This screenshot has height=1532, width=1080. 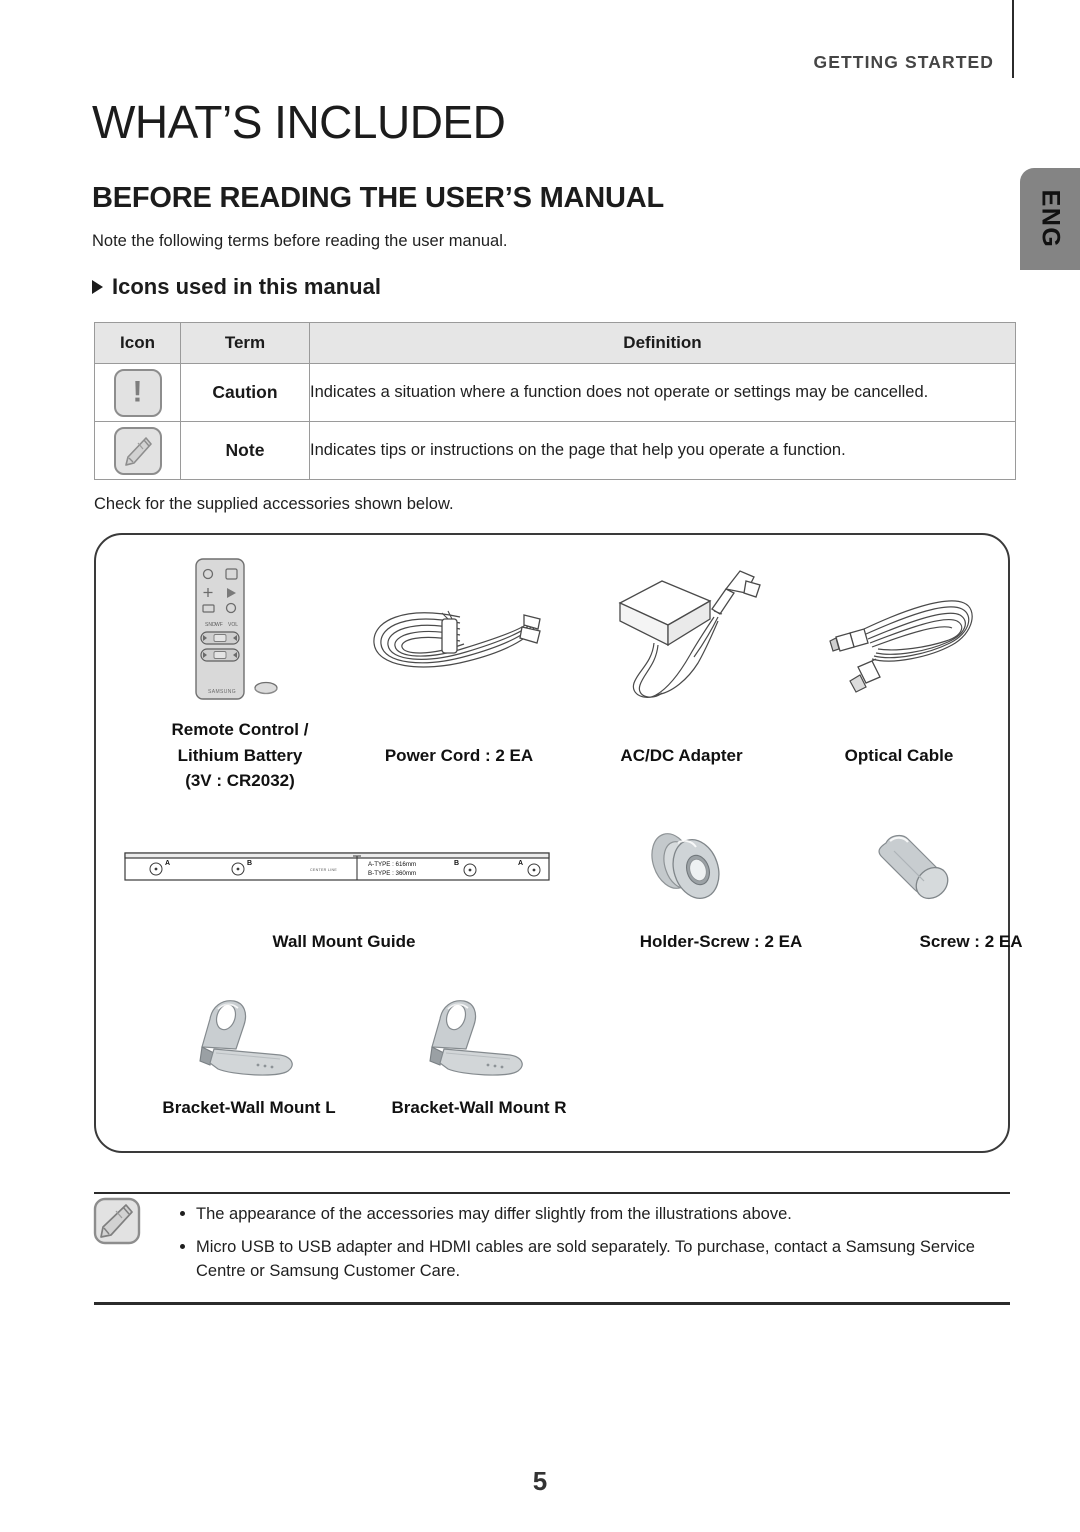 I want to click on label-power-cord: Power Cord : 2 EA, so click(x=459, y=755).